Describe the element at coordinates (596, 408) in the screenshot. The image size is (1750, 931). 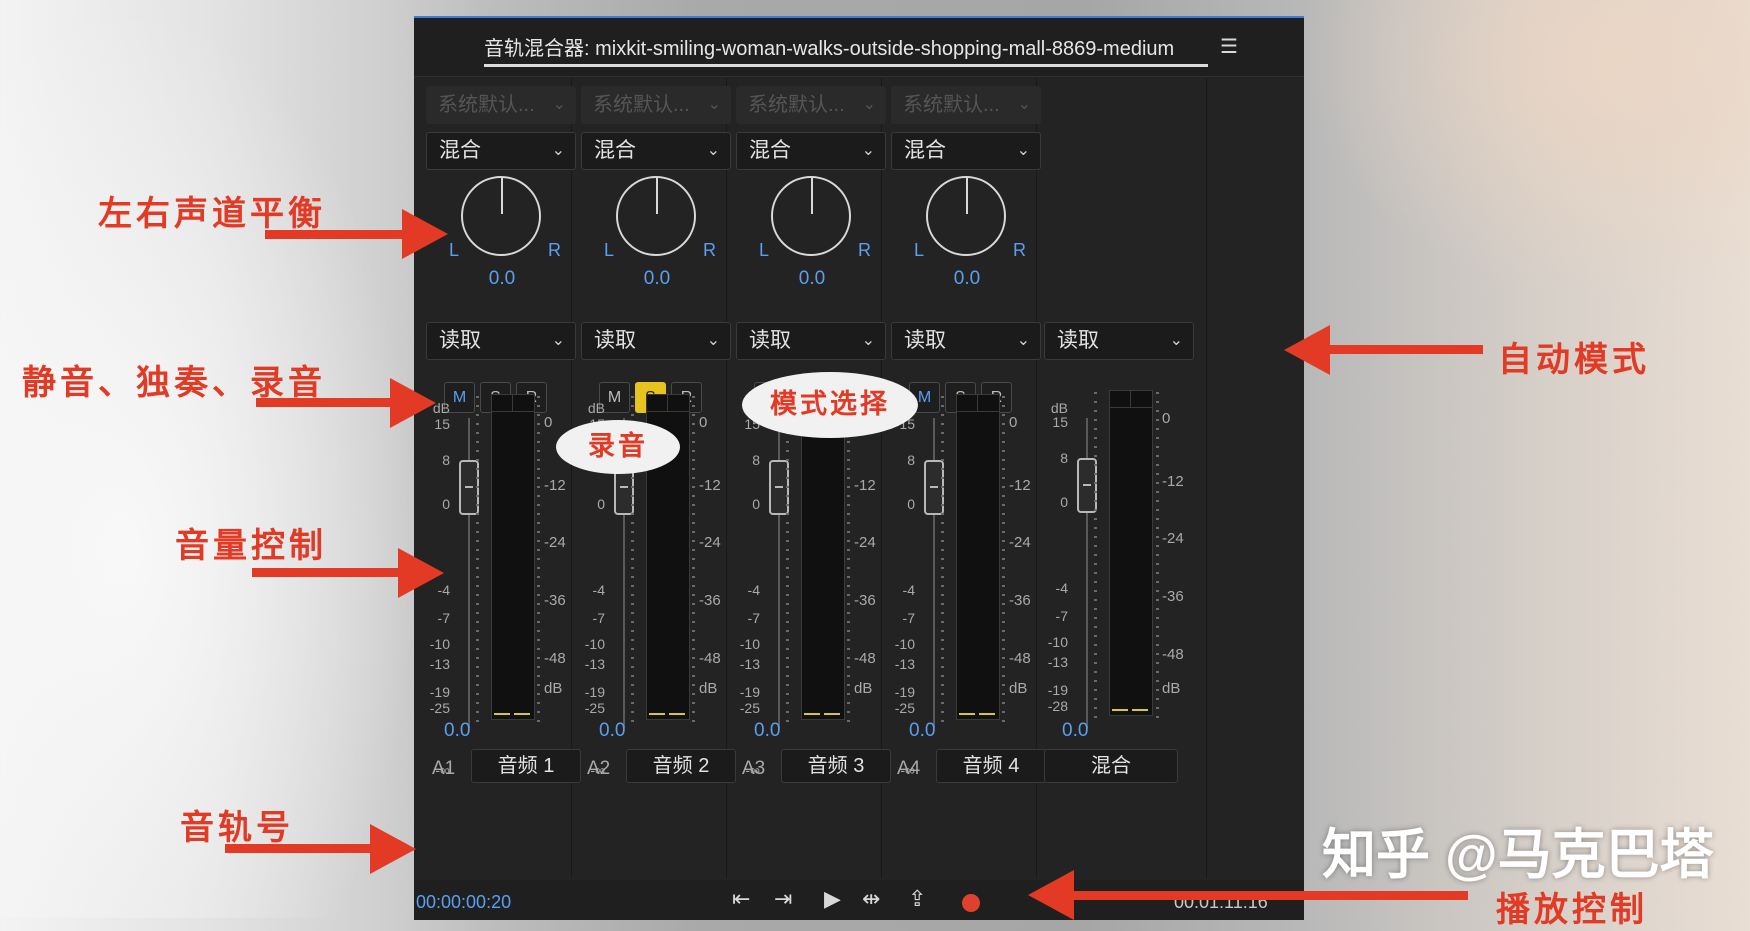
I see `fader-scale-unit: dB` at that location.